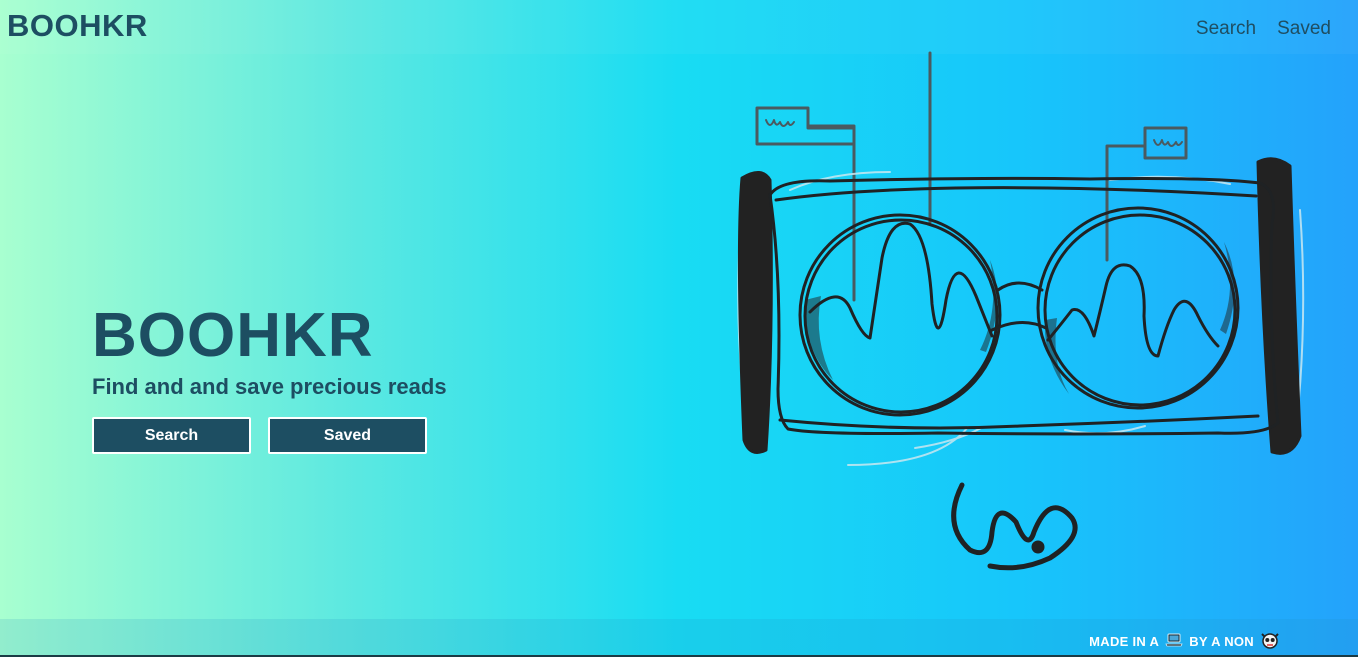  Describe the element at coordinates (1124, 641) in the screenshot. I see `made-in-text: MADE IN A` at that location.